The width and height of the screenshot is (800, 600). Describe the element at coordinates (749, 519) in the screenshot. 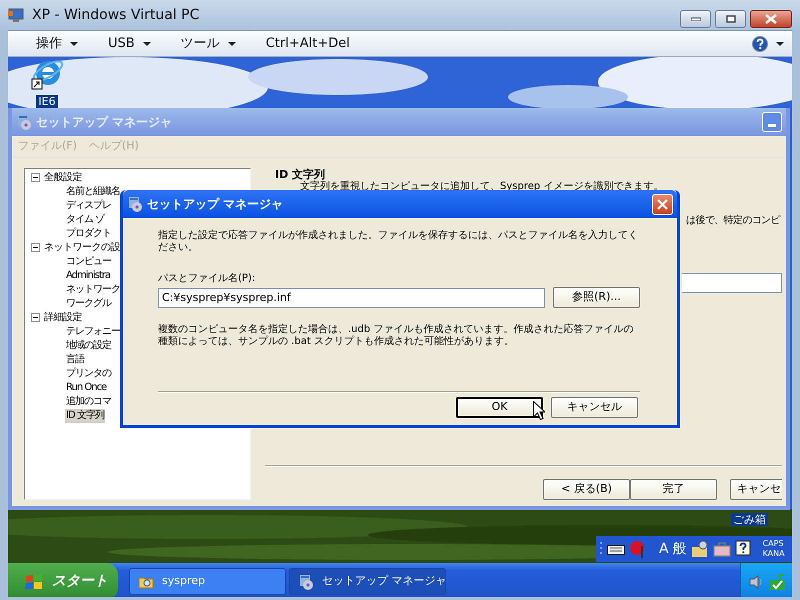

I see `icon-label: ごみ箱` at that location.